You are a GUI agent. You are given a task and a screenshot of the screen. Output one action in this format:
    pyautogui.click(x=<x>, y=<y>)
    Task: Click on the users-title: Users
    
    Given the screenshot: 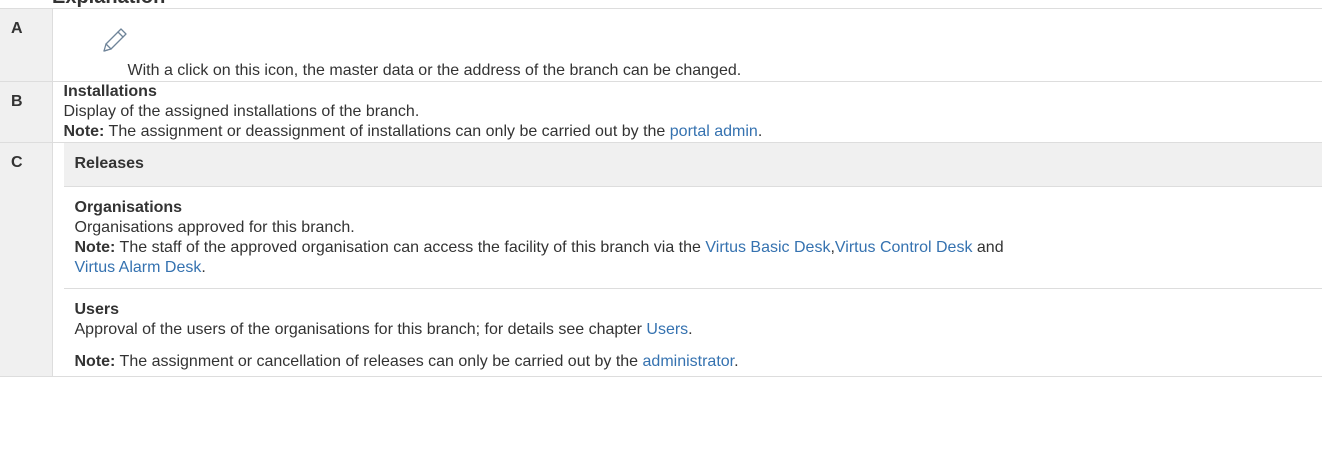 What is the action you would take?
    pyautogui.click(x=96, y=309)
    